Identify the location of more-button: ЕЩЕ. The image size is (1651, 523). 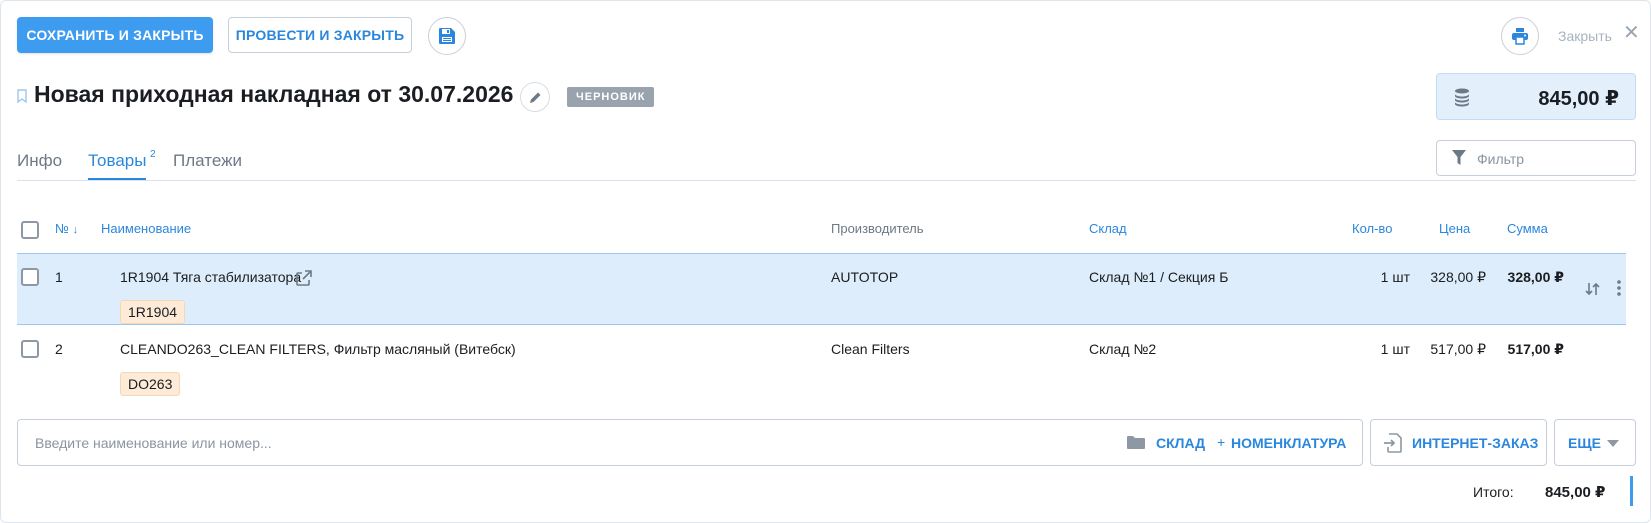
(1595, 442).